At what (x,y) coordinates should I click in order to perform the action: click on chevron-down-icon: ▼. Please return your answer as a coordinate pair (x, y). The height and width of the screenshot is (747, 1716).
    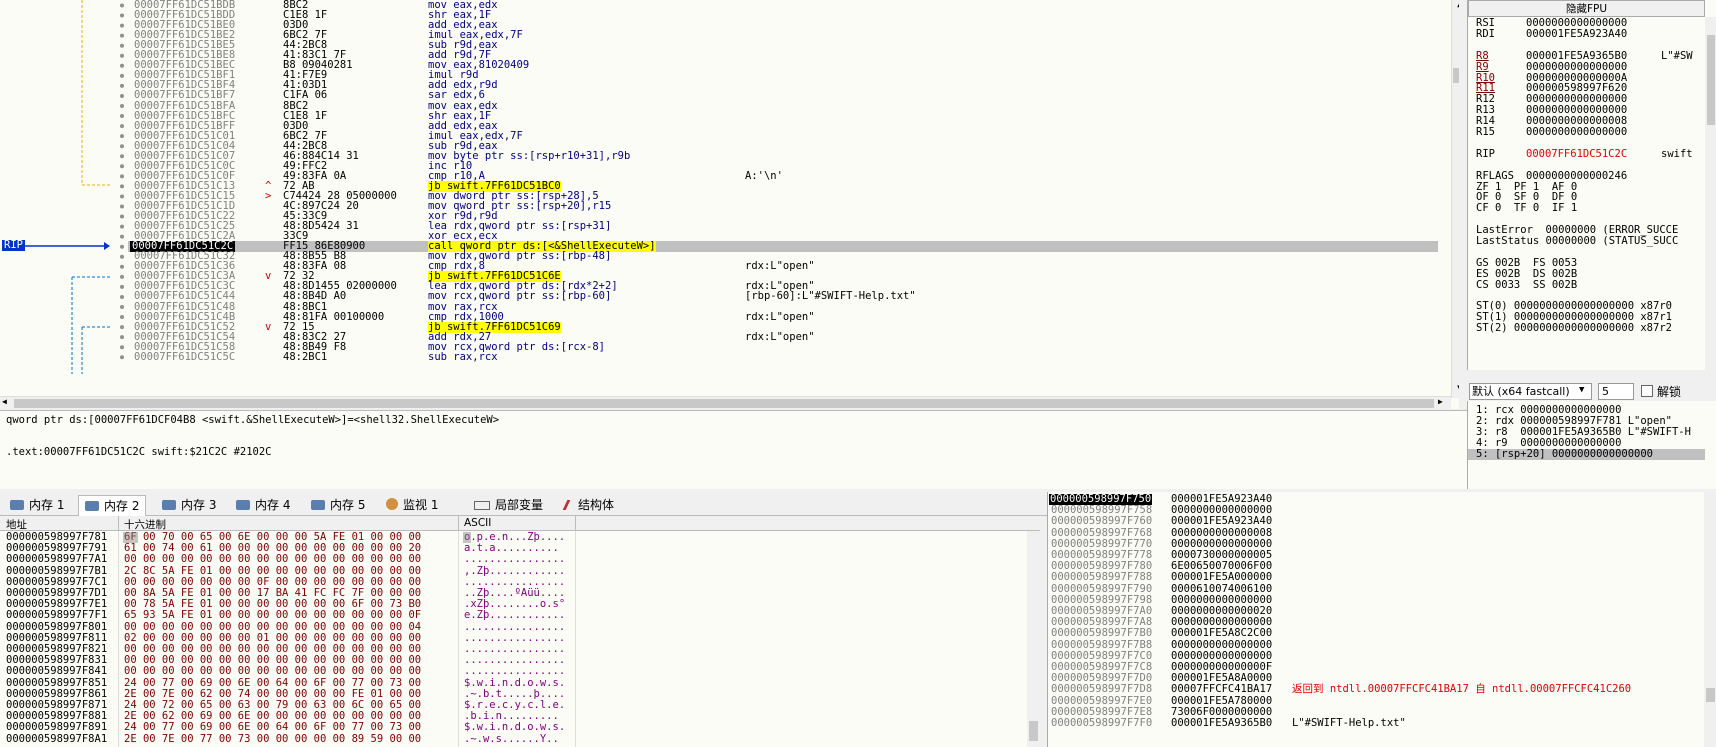
    Looking at the image, I should click on (1581, 390).